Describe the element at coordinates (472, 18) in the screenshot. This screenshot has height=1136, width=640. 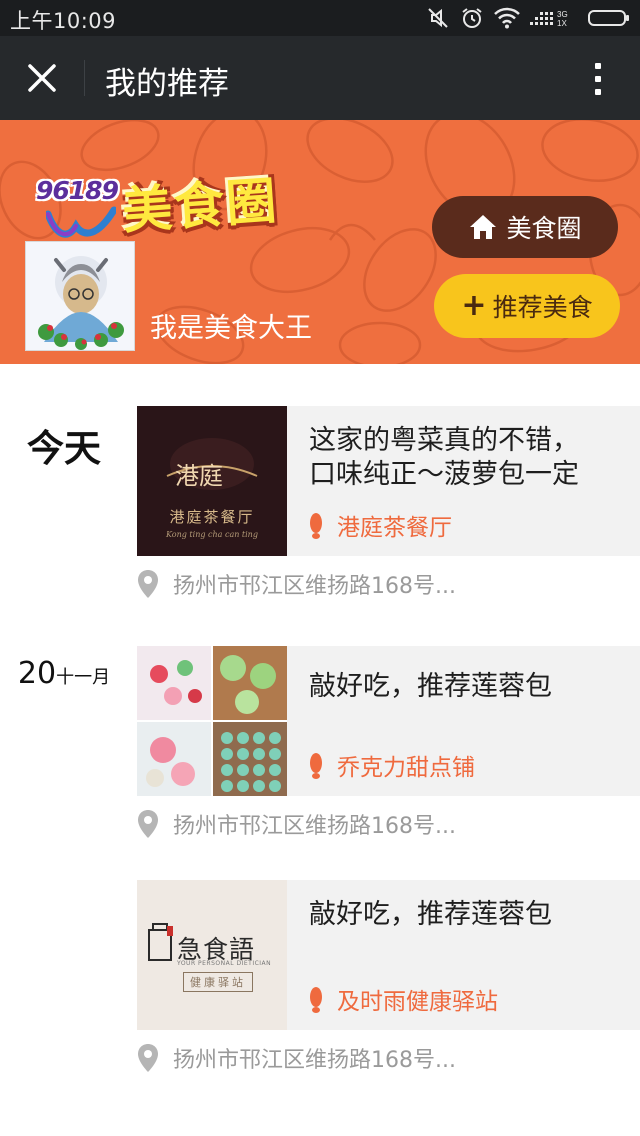
I see `alarm-icon` at that location.